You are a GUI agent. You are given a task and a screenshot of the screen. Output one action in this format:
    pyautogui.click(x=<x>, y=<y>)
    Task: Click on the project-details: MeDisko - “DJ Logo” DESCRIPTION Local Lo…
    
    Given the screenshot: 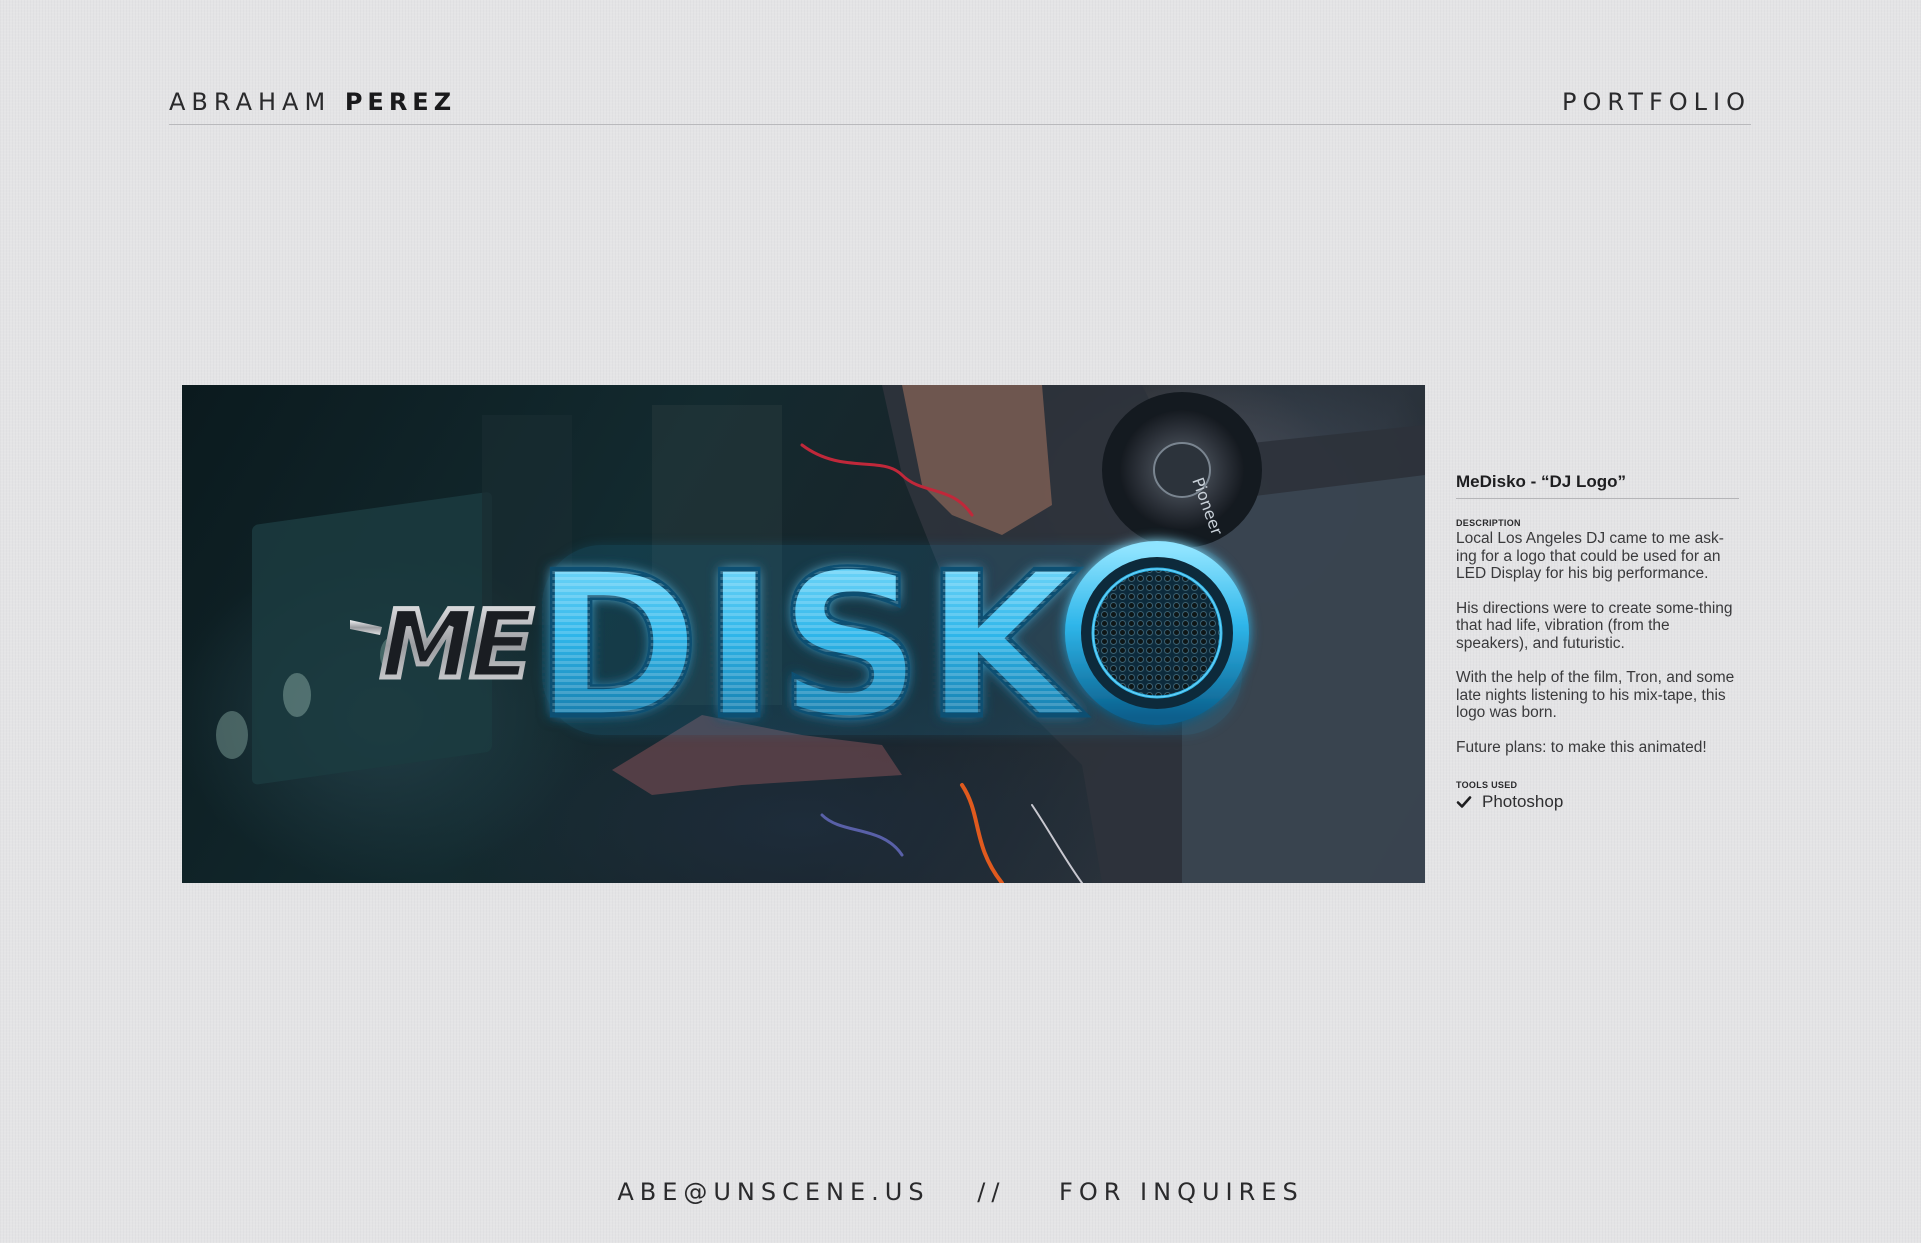 What is the action you would take?
    pyautogui.click(x=1597, y=642)
    